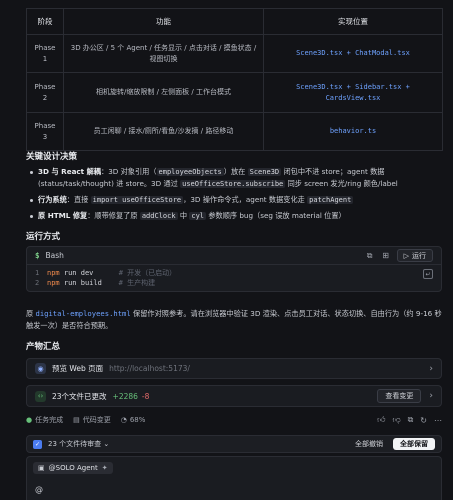 This screenshot has height=500, width=453. I want to click on thumbs-up-icon: 👍︎, so click(381, 420).